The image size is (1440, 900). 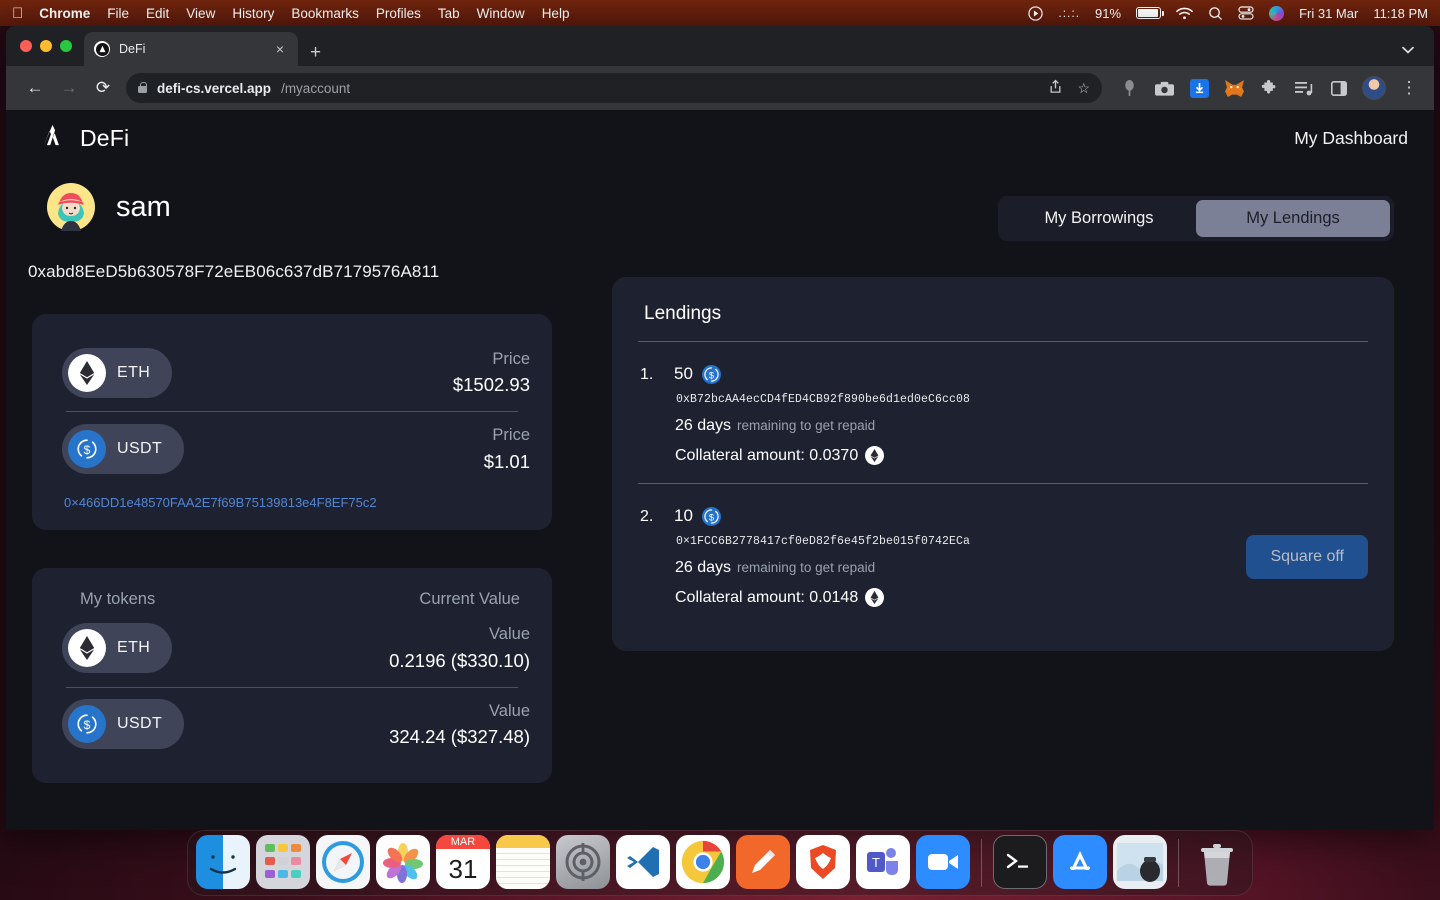 I want to click on square-off-button: Square off, so click(x=1307, y=556).